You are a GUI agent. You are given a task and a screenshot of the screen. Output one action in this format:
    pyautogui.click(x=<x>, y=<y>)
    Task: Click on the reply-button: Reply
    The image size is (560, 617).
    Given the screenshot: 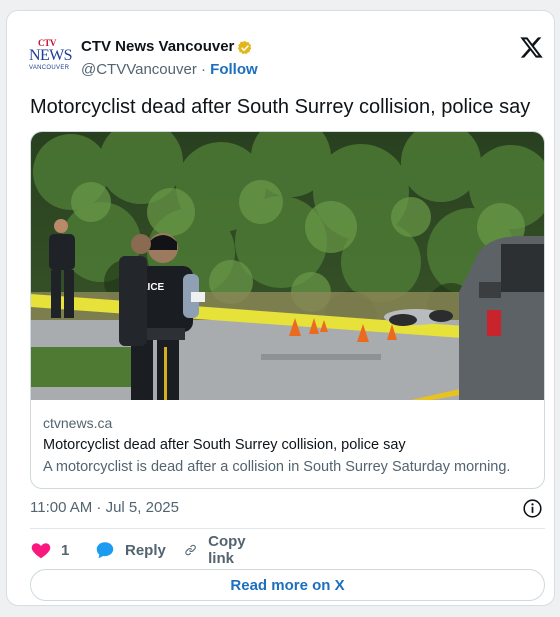 What is the action you would take?
    pyautogui.click(x=130, y=550)
    